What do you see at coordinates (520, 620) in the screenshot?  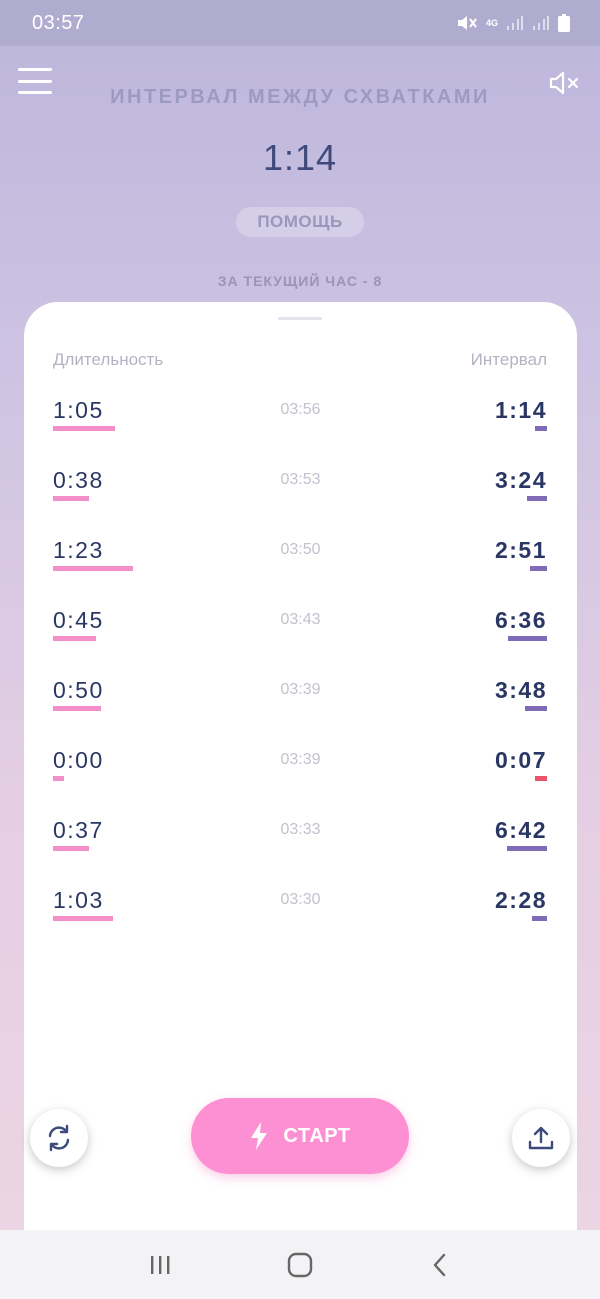 I see `interval-value: 6:36` at bounding box center [520, 620].